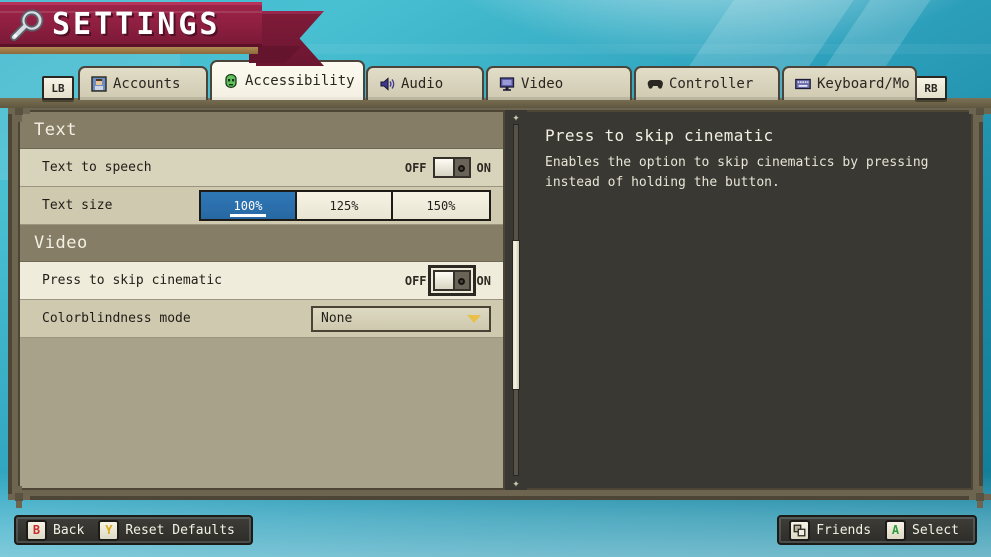 The height and width of the screenshot is (557, 991). I want to click on setting-row-text-to-speech: Text to speech OFF ON, so click(261, 168).